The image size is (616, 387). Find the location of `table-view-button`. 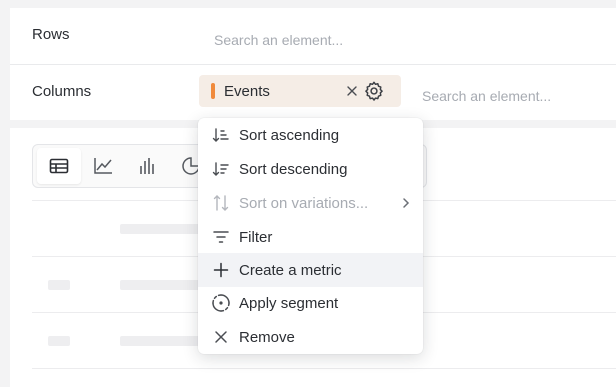

table-view-button is located at coordinates (59, 166).